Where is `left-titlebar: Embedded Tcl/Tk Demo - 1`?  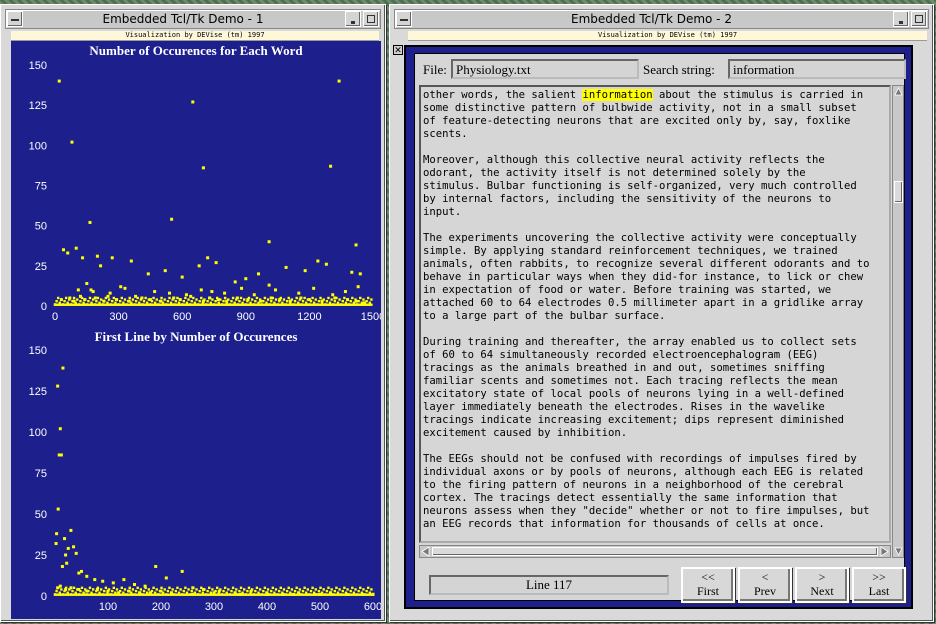
left-titlebar: Embedded Tcl/Tk Demo - 1 is located at coordinates (193, 19).